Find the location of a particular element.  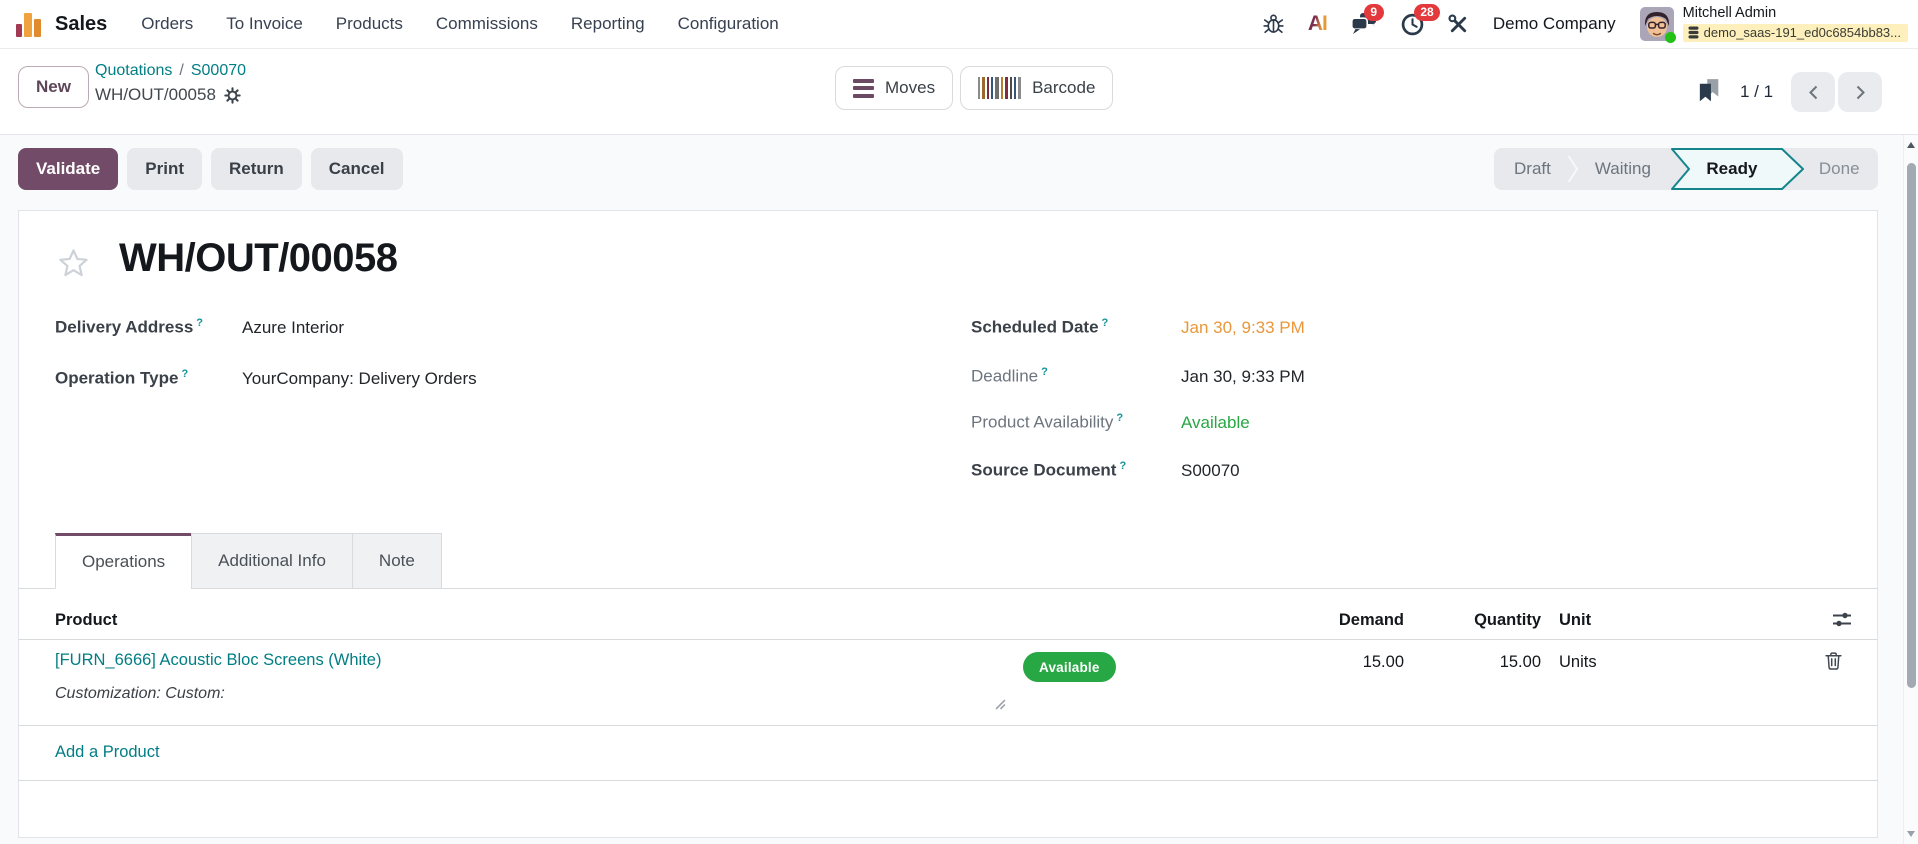

messages-menu: 9 is located at coordinates (1367, 19).